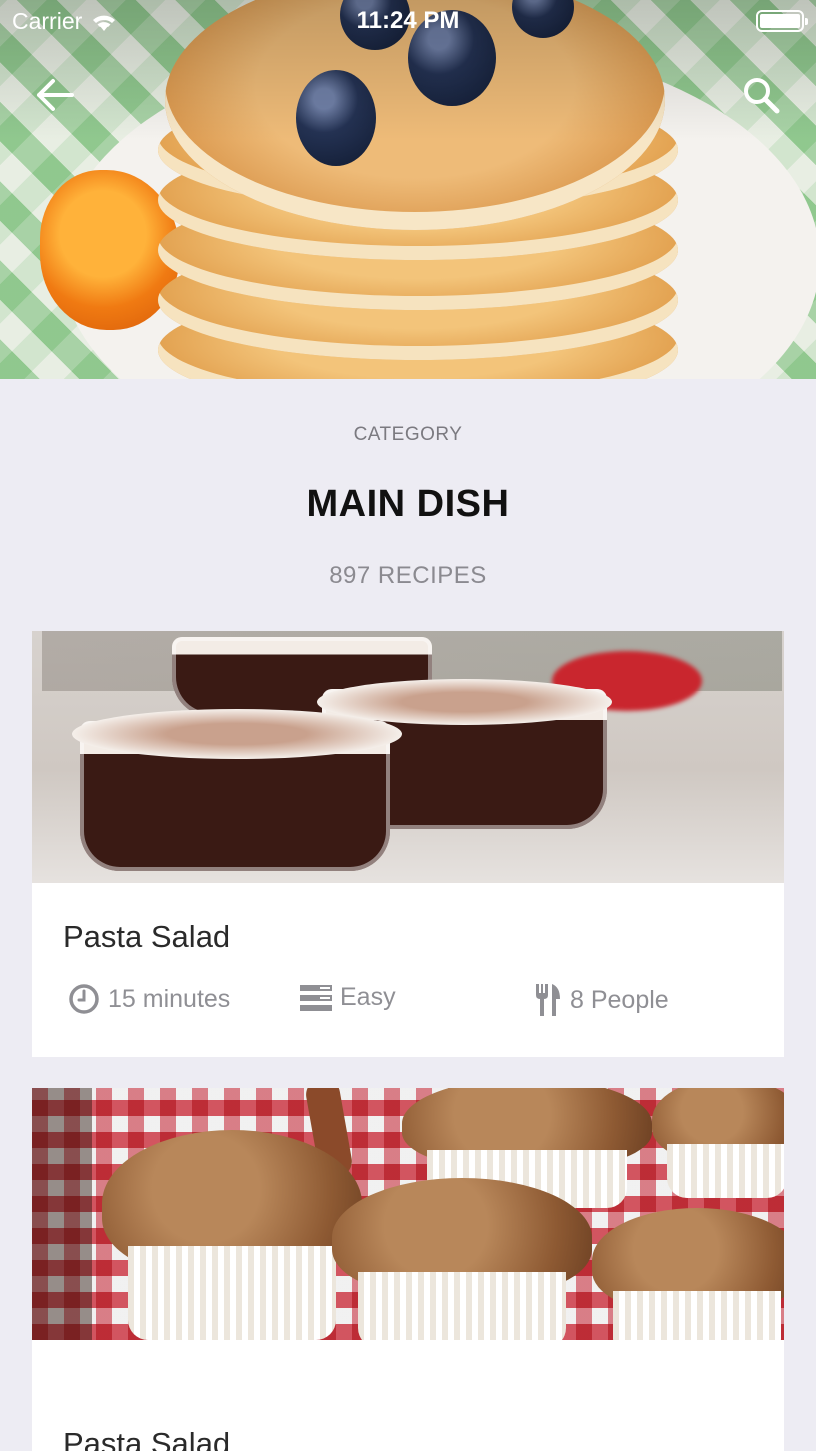  What do you see at coordinates (84, 999) in the screenshot?
I see `clock-icon` at bounding box center [84, 999].